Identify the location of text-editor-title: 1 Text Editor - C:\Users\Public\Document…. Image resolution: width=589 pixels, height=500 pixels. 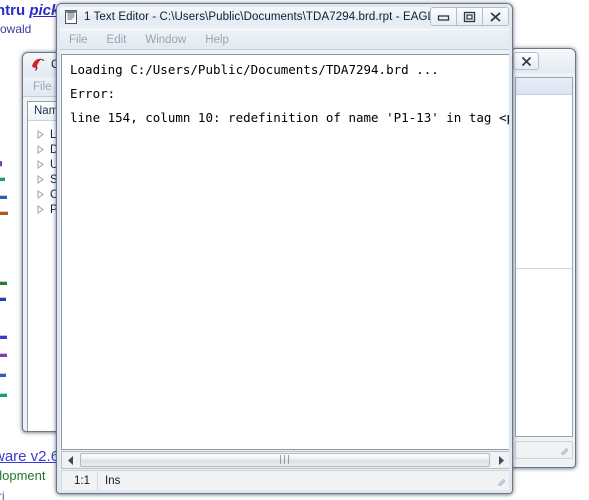
(257, 16).